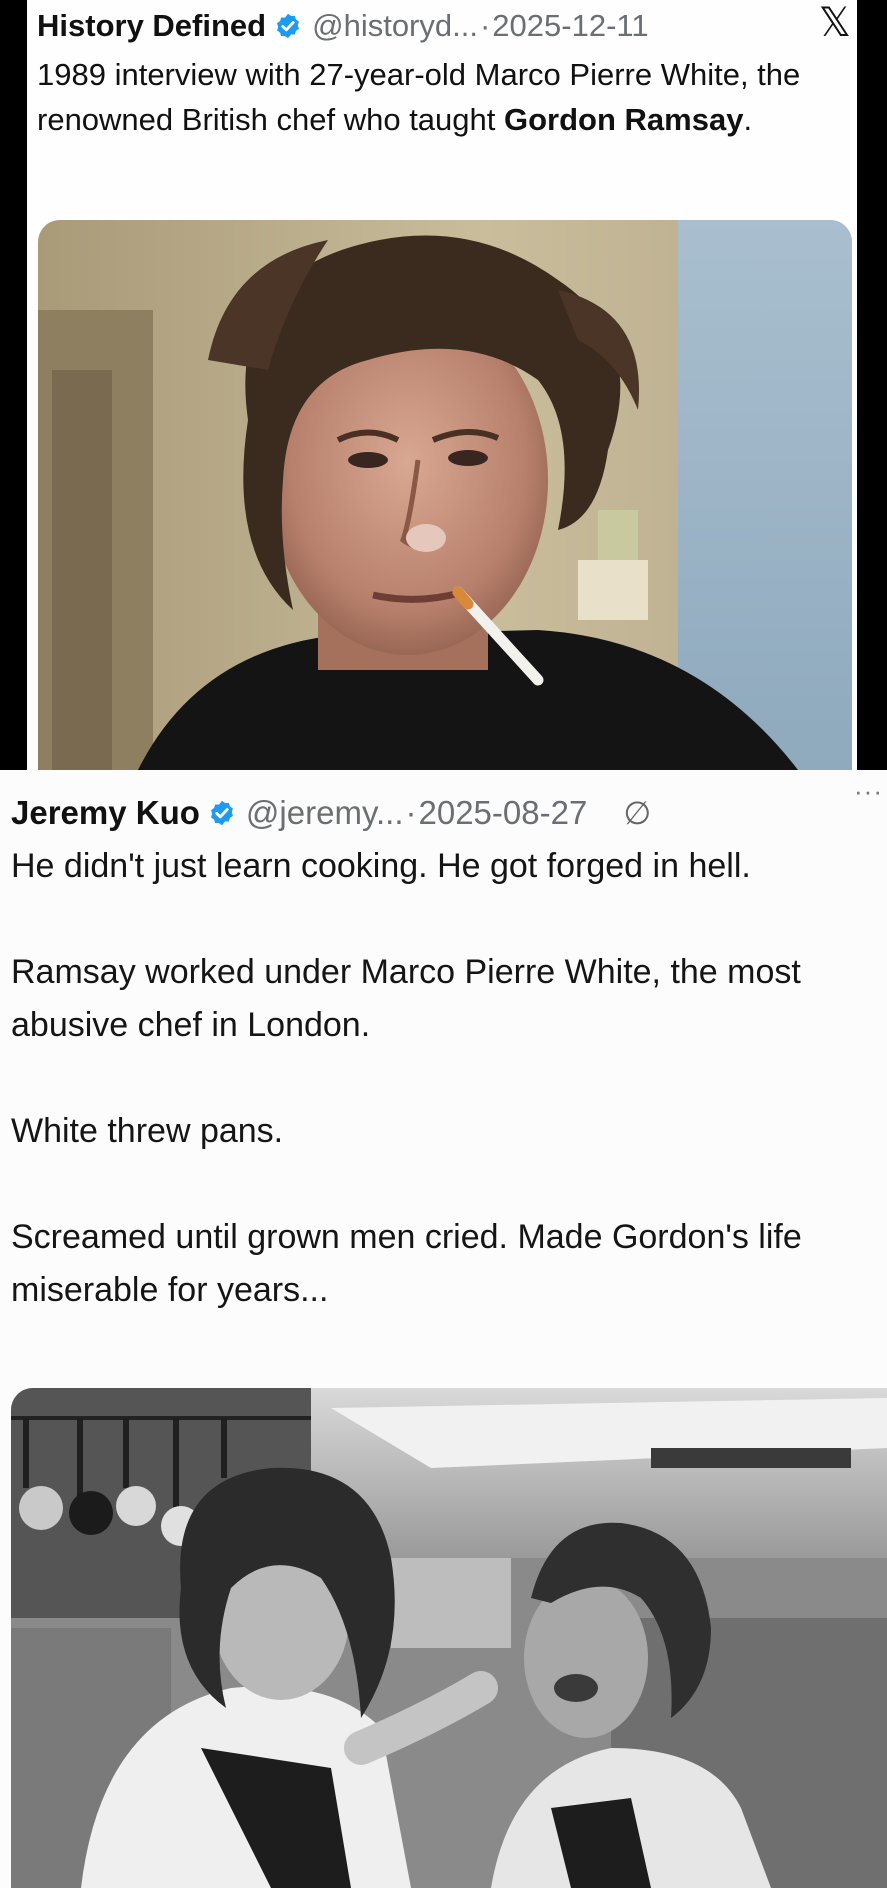 The image size is (887, 1888). Describe the element at coordinates (503, 813) in the screenshot. I see `post-date: 2025-08-27` at that location.